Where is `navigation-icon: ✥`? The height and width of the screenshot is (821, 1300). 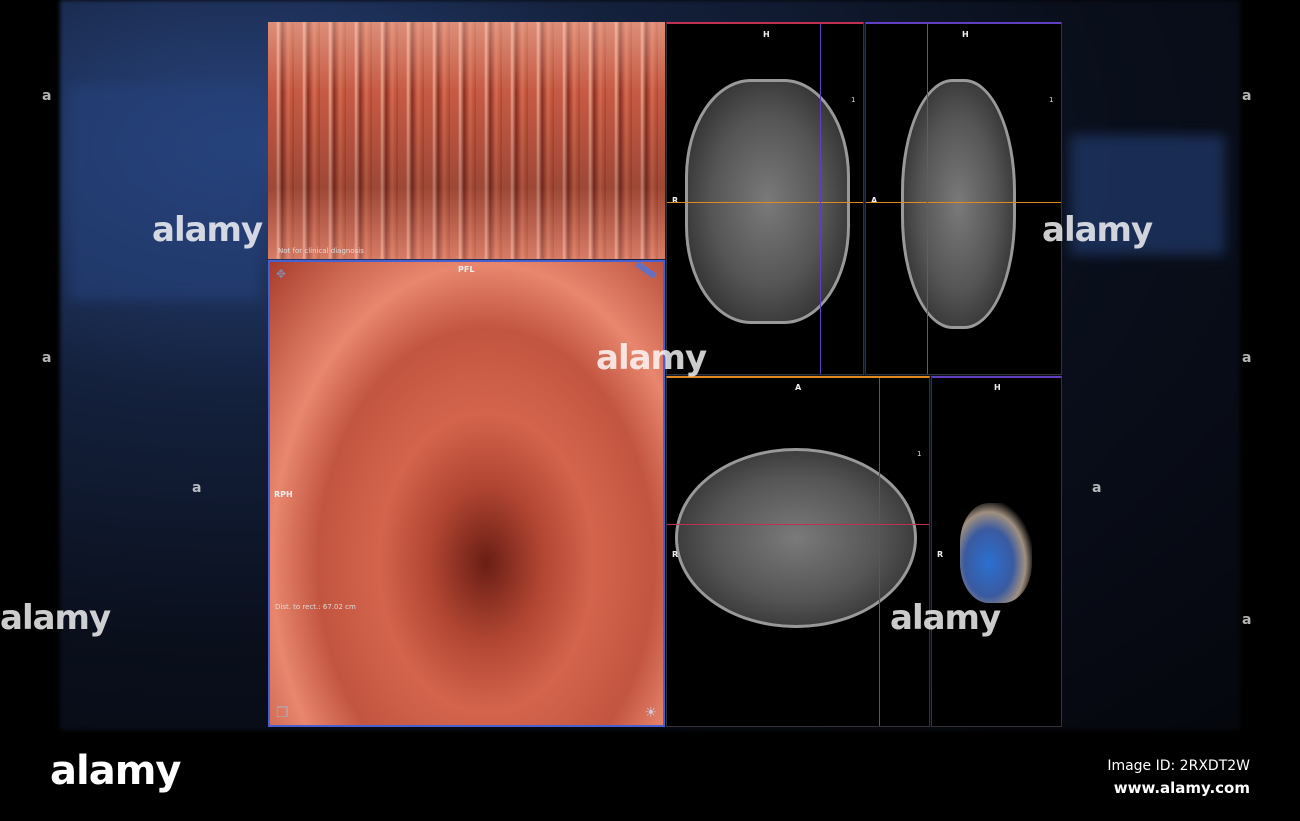
navigation-icon: ✥ is located at coordinates (281, 274).